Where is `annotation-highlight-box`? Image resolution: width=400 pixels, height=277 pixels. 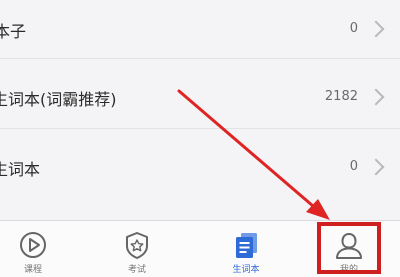 annotation-highlight-box is located at coordinates (349, 248).